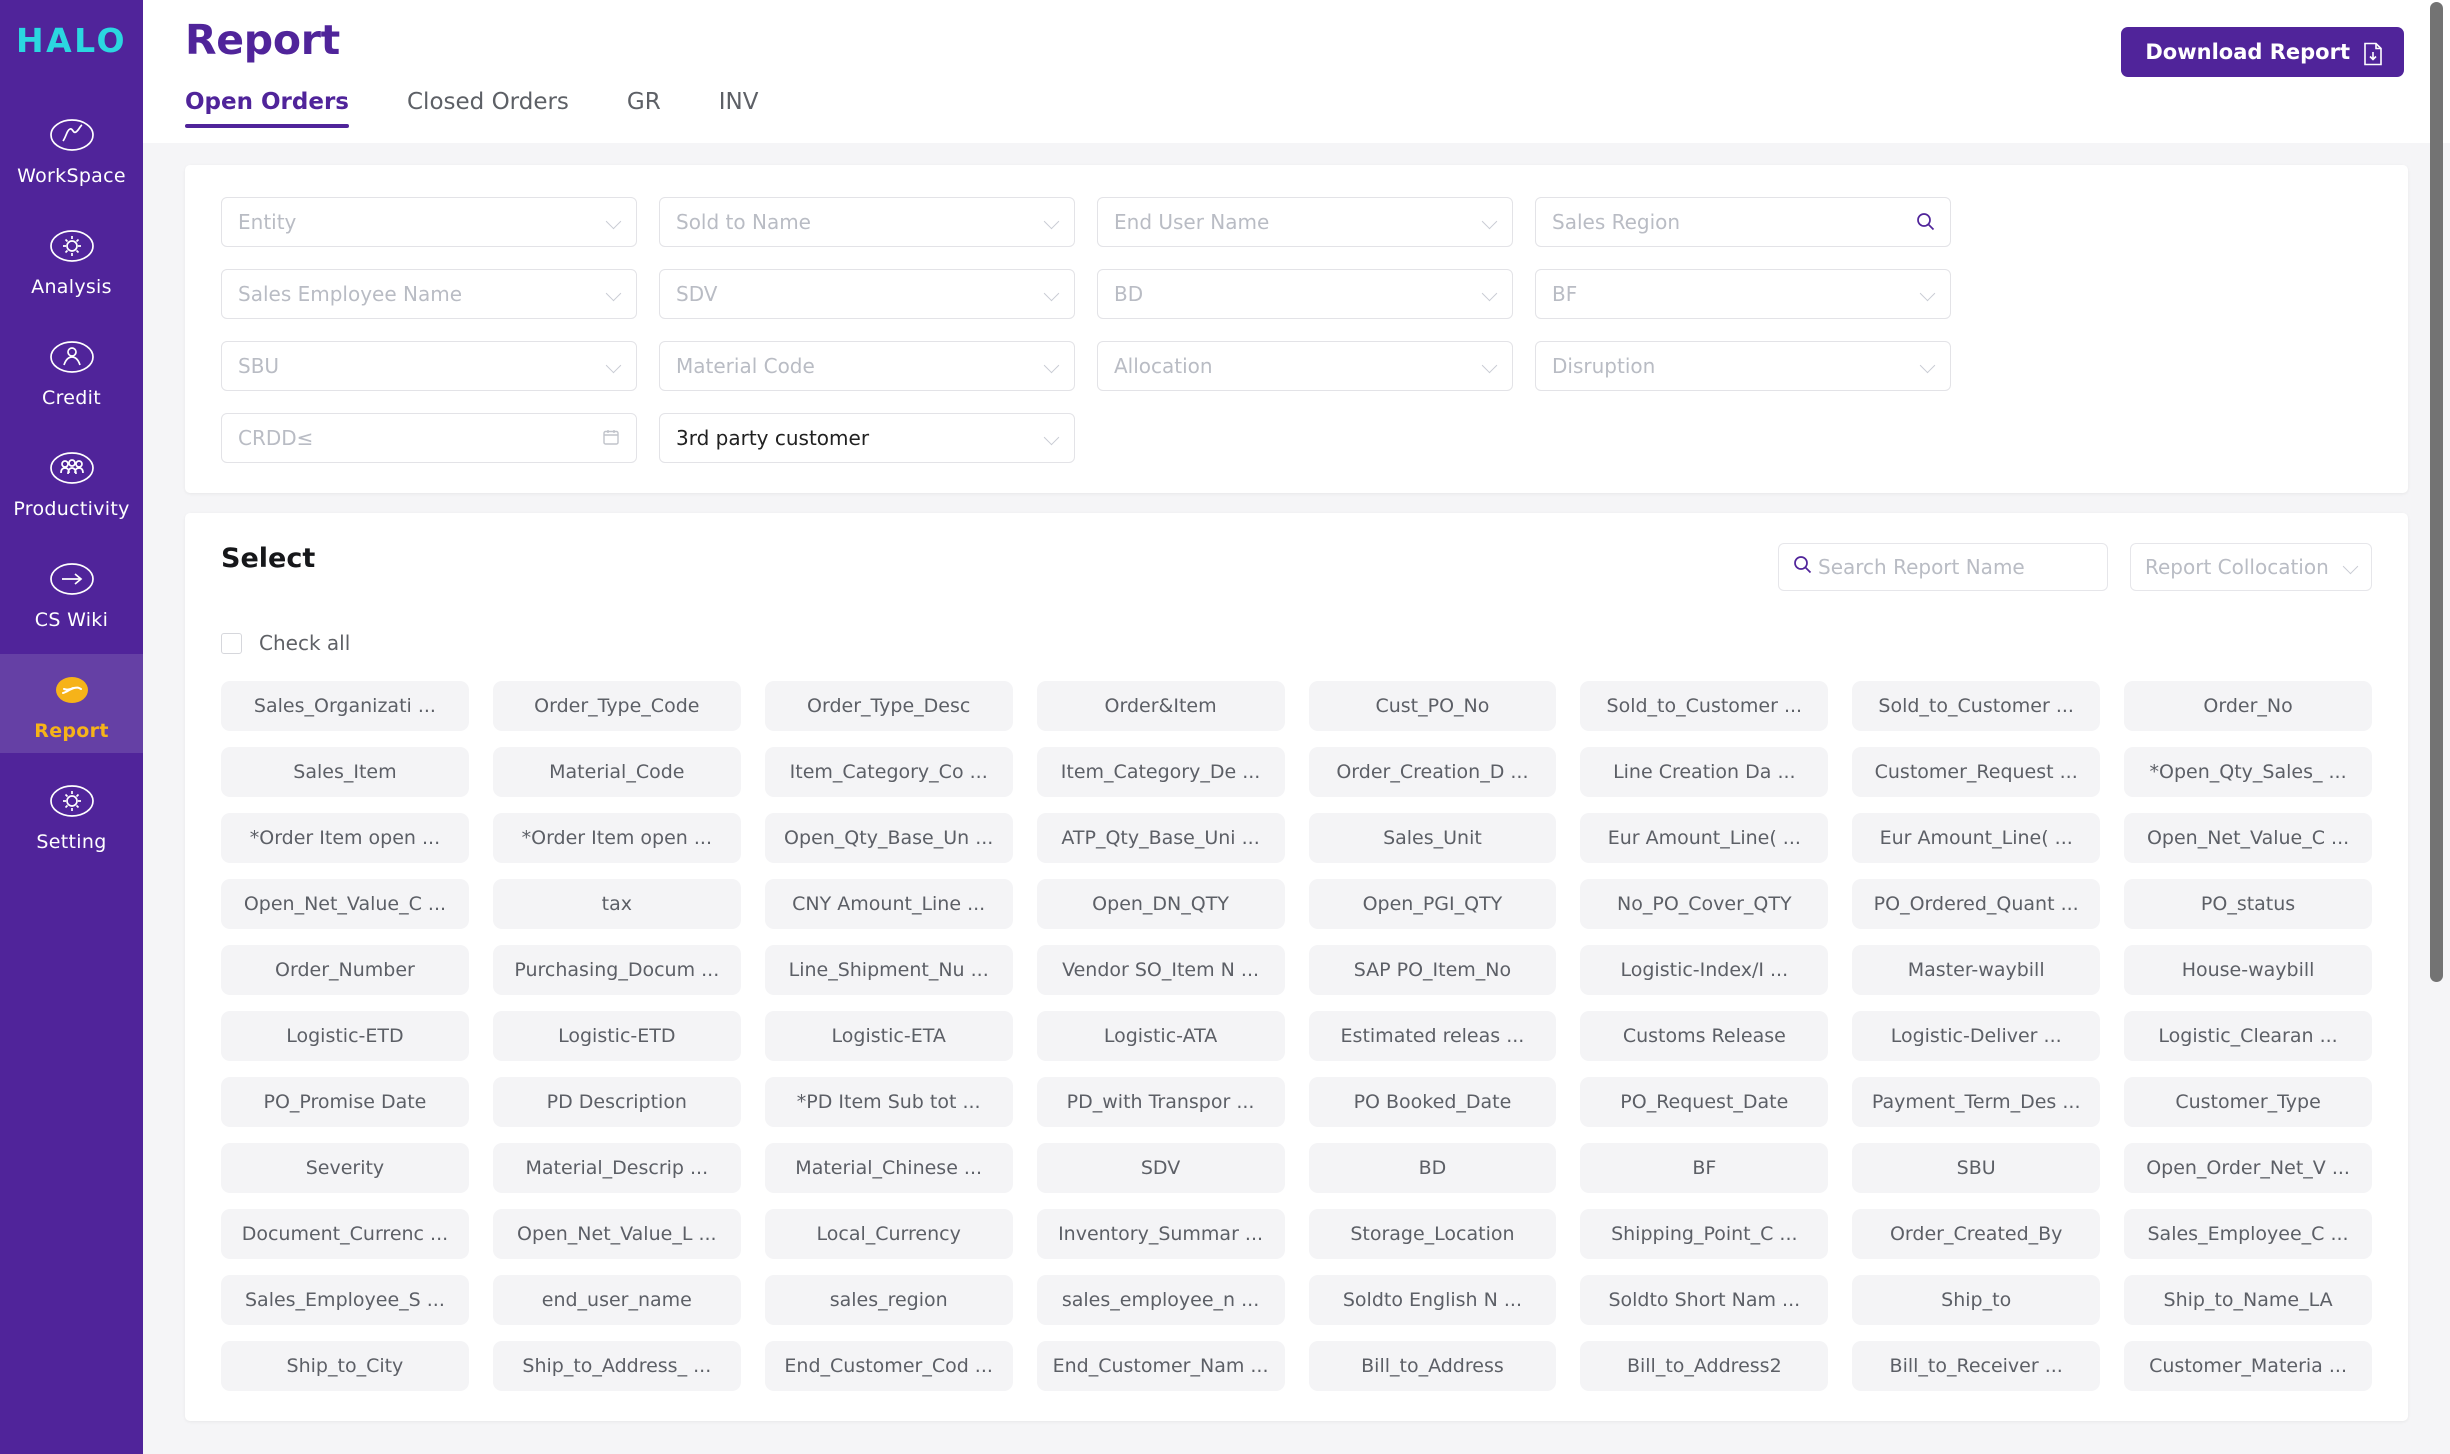  Describe the element at coordinates (867, 366) in the screenshot. I see `filter-material-code: Material Code` at that location.